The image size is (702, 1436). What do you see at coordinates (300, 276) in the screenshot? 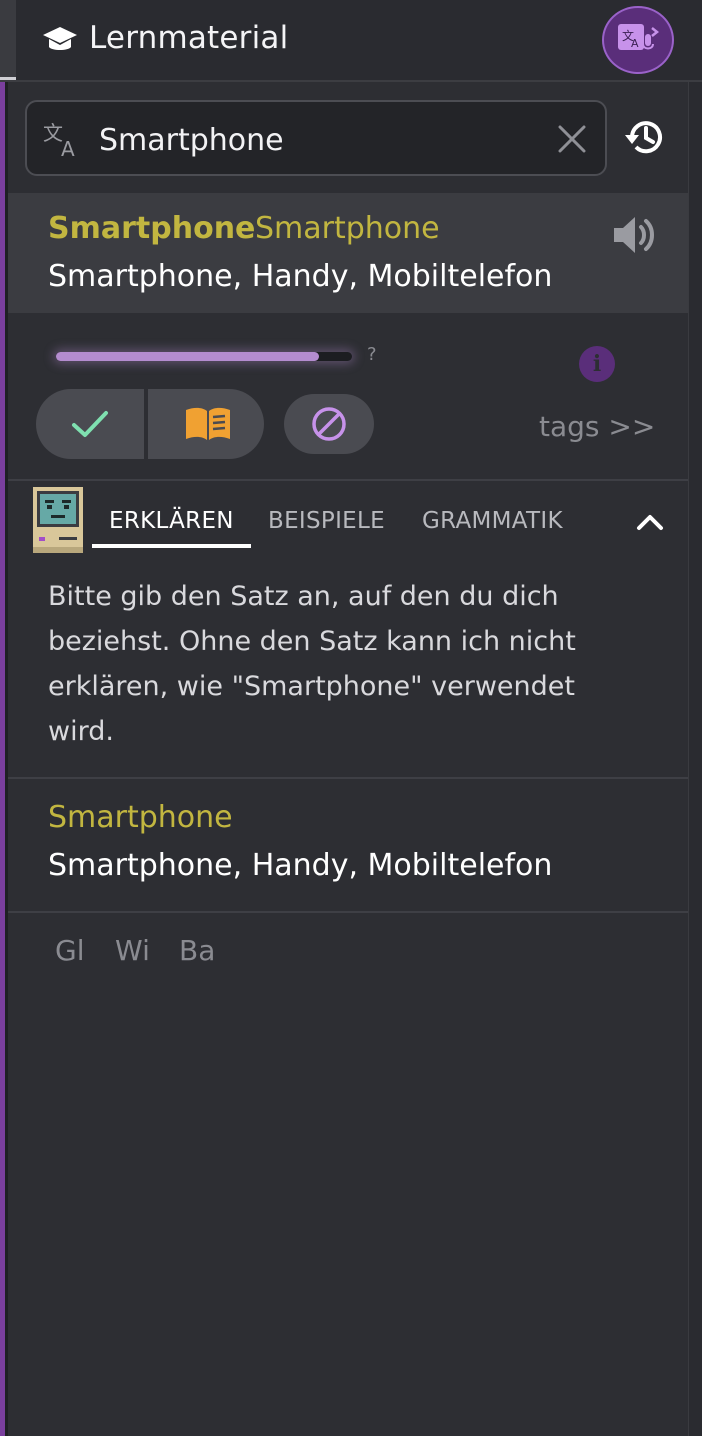
I see `result-translation: Smartphone, Handy, Mobiltelefon` at bounding box center [300, 276].